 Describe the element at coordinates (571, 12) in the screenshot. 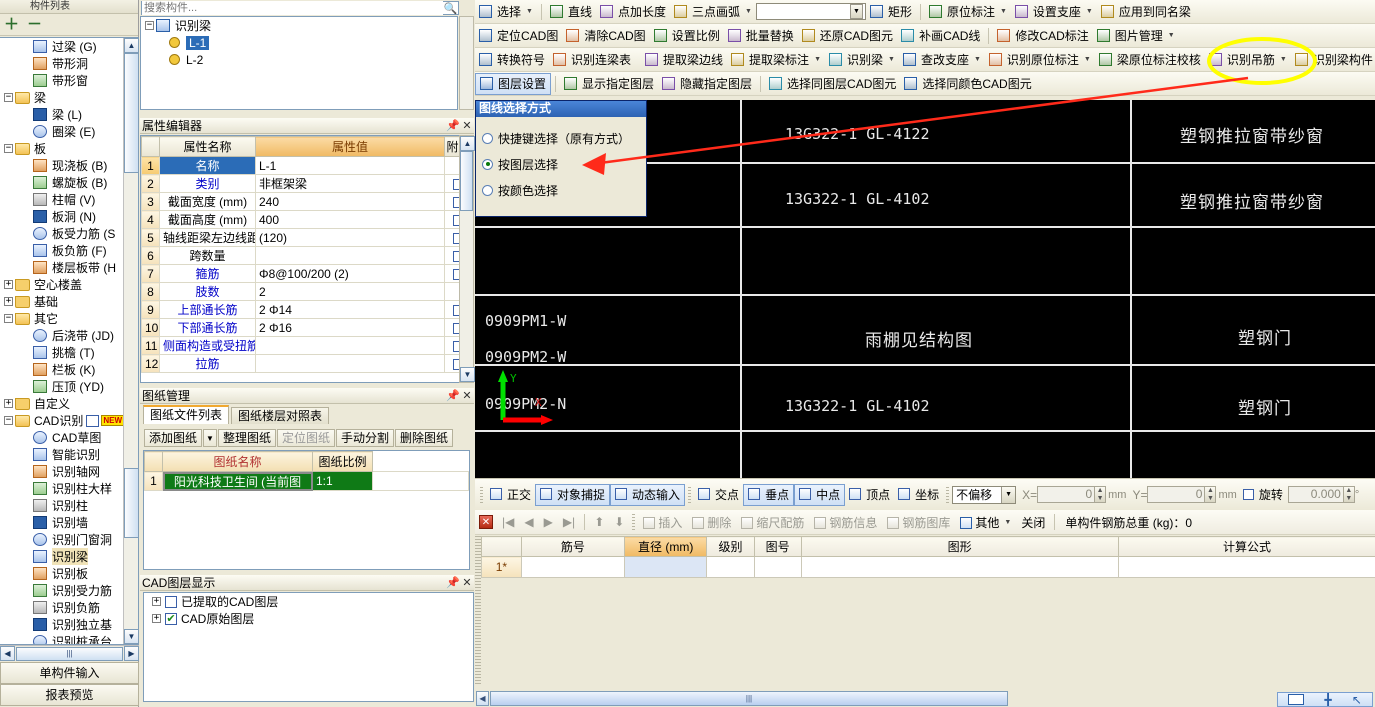

I see `toolbar-line-icon: 直线` at that location.